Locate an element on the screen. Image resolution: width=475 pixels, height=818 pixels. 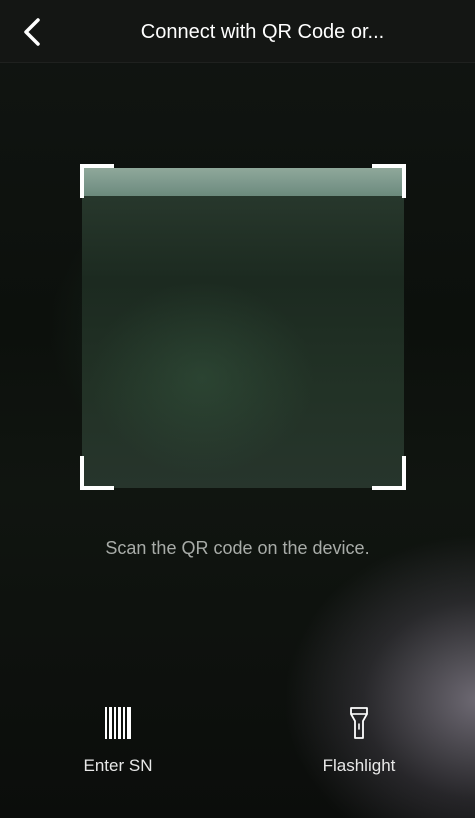
chevron-left-icon is located at coordinates (32, 32).